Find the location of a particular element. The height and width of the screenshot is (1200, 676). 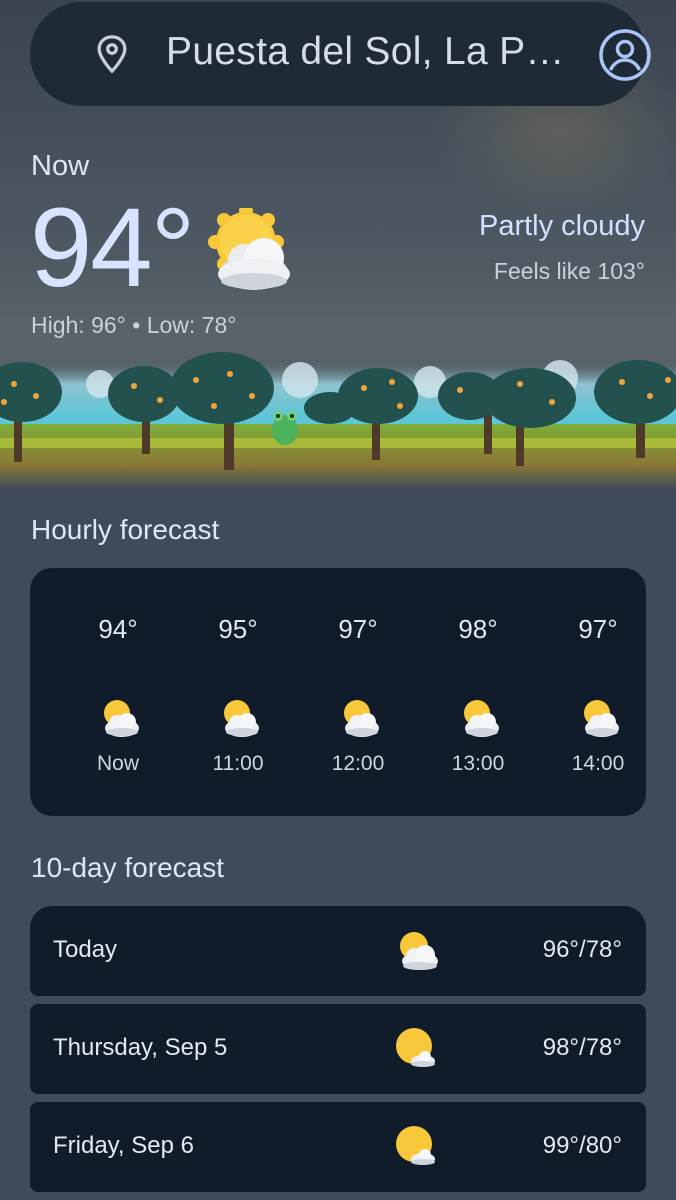

daily-row-friday: Friday, Sep 6 99°/80° is located at coordinates (338, 1147).